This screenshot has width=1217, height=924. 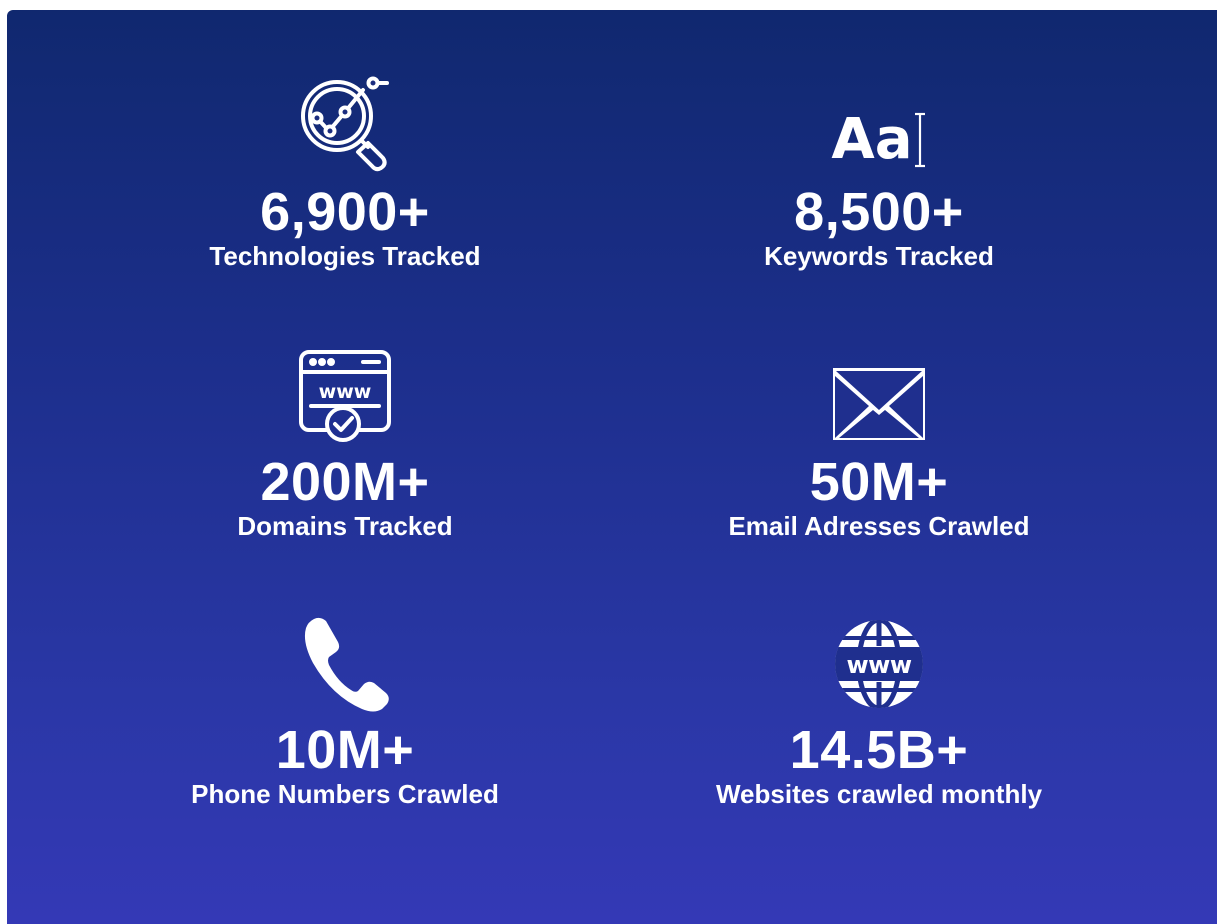 I want to click on text-font-icon: Aa, so click(x=878, y=125).